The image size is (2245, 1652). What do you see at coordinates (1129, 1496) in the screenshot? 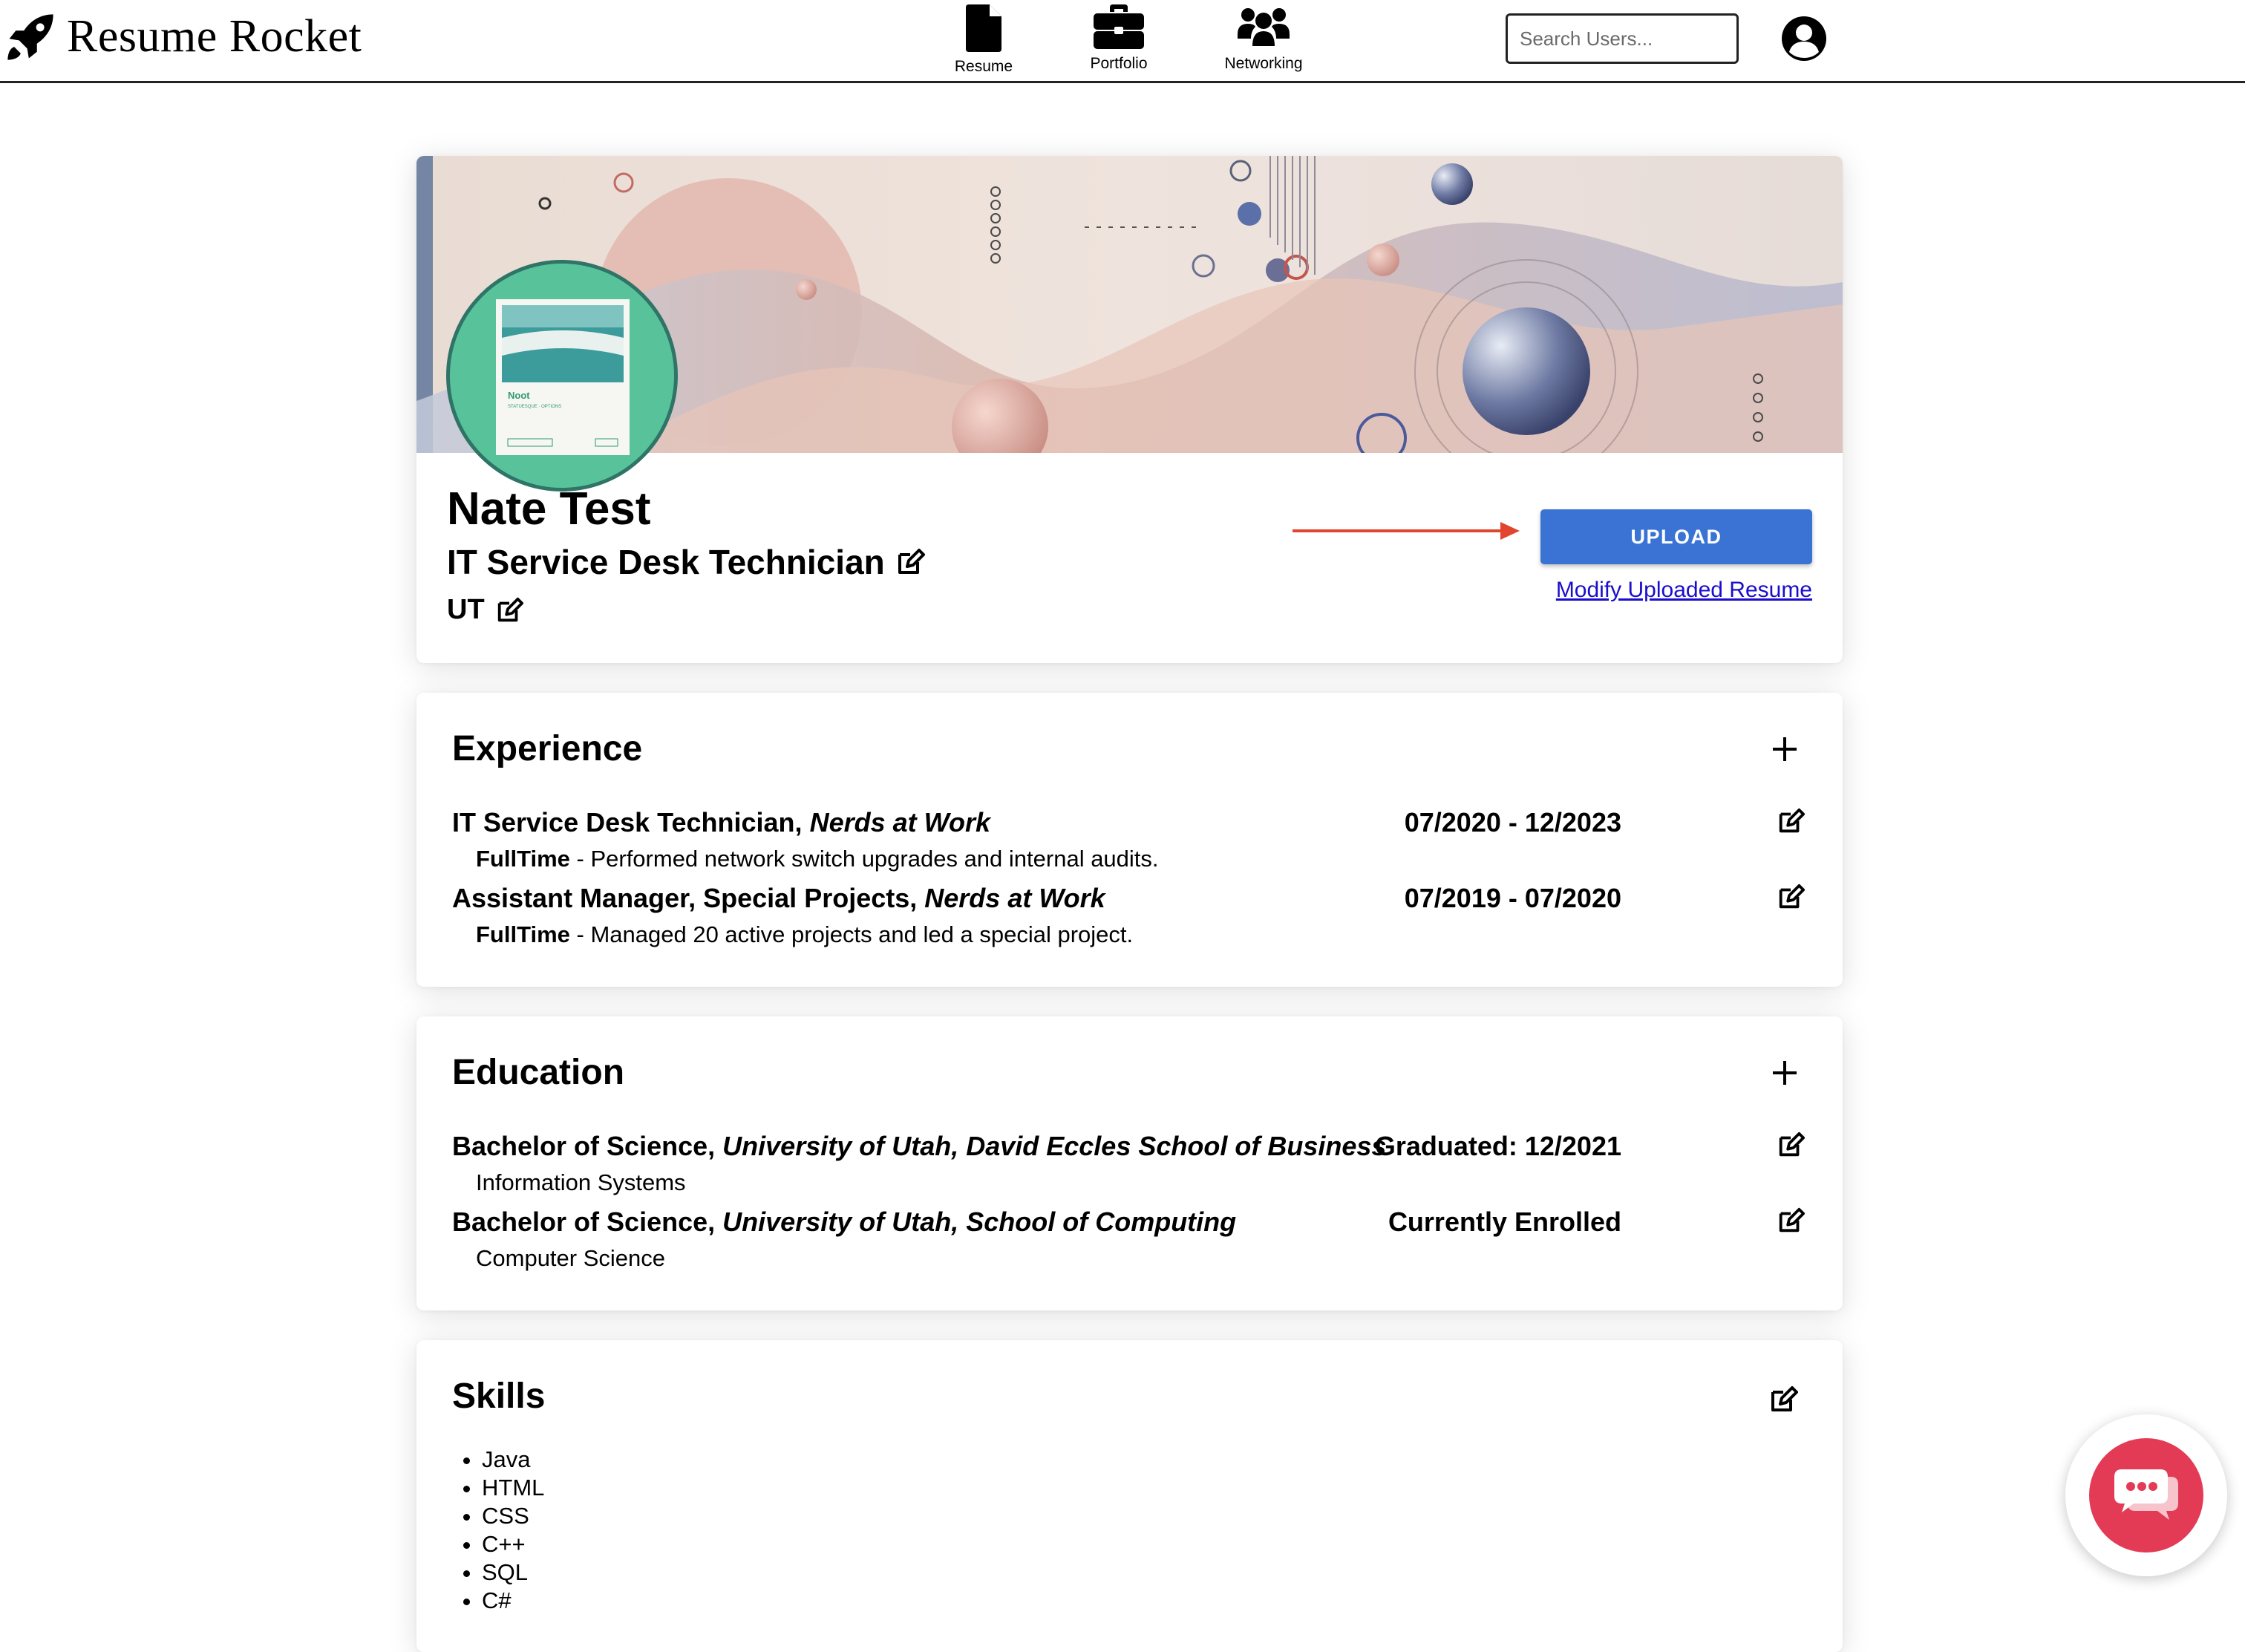
I see `skills-card: Skills Java HTML CSS C++ SQL C#` at bounding box center [1129, 1496].